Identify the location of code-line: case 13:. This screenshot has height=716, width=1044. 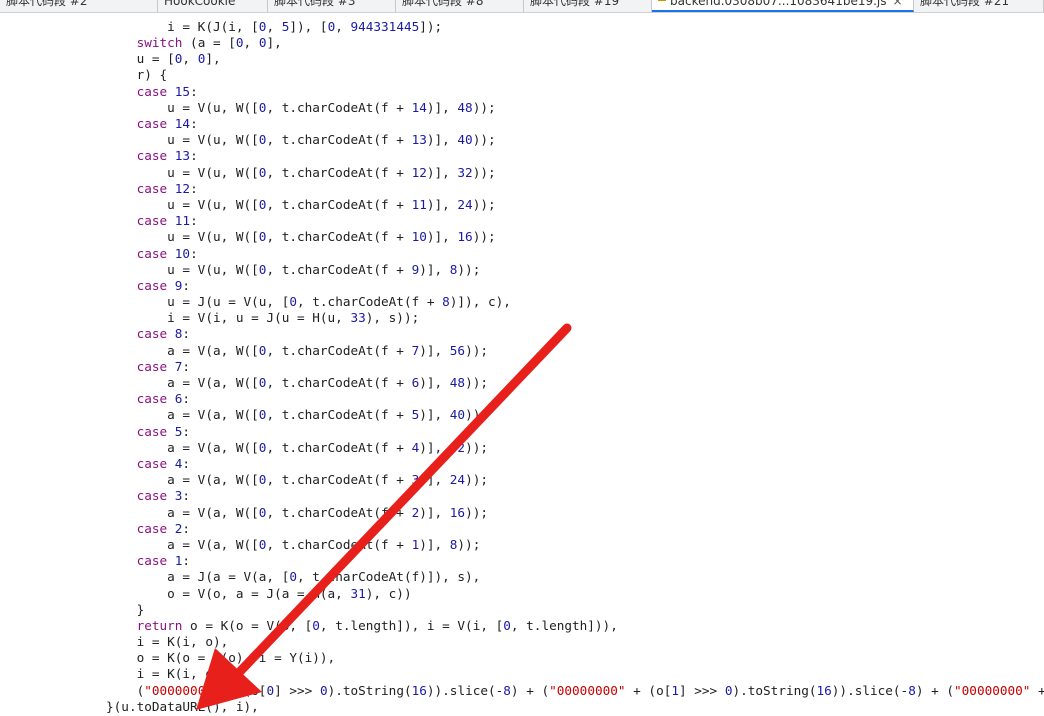
(136, 156).